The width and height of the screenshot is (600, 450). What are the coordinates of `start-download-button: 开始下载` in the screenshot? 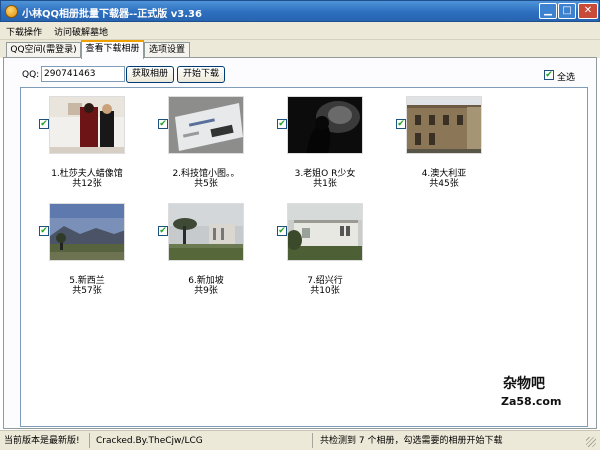 It's located at (201, 74).